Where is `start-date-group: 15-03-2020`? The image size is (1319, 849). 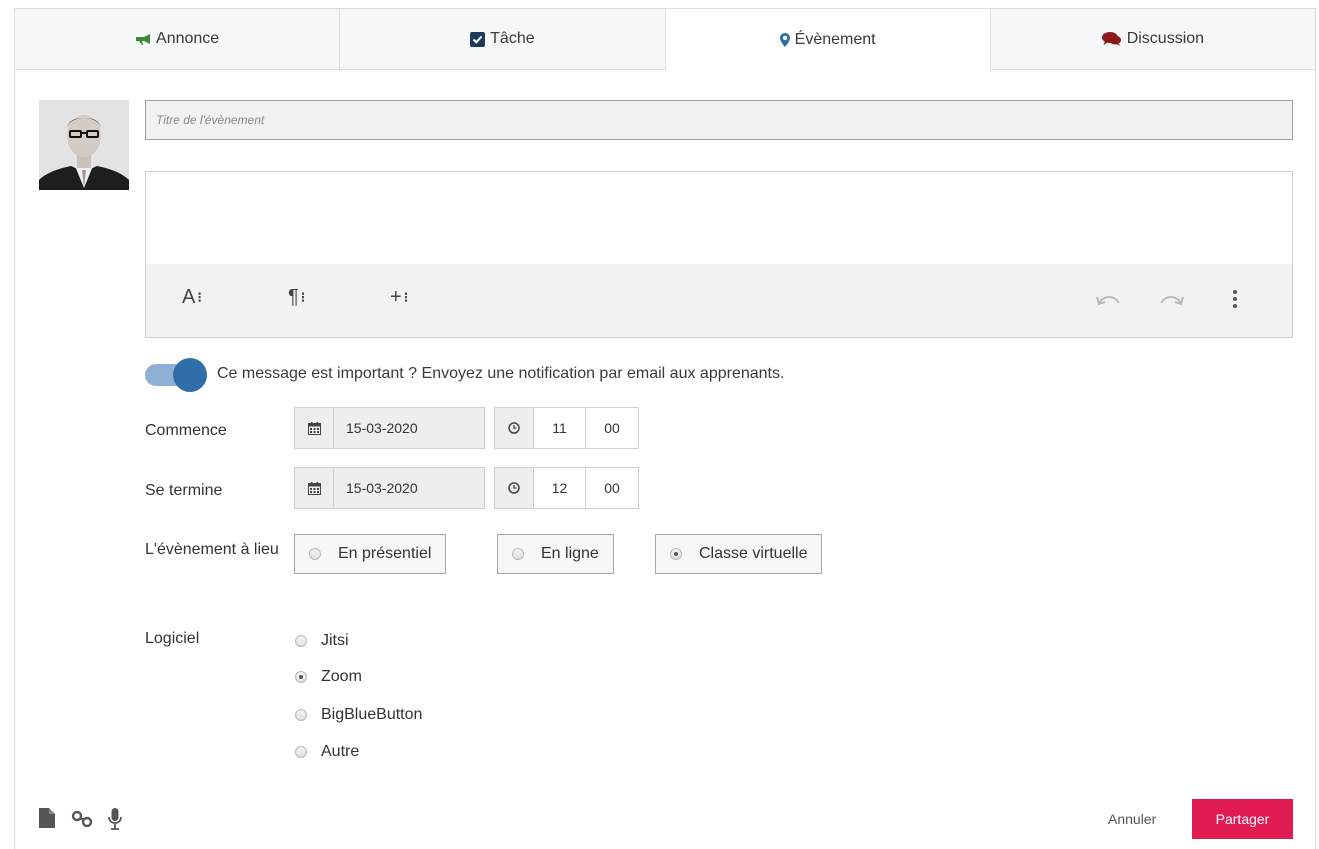
start-date-group: 15-03-2020 is located at coordinates (389, 428).